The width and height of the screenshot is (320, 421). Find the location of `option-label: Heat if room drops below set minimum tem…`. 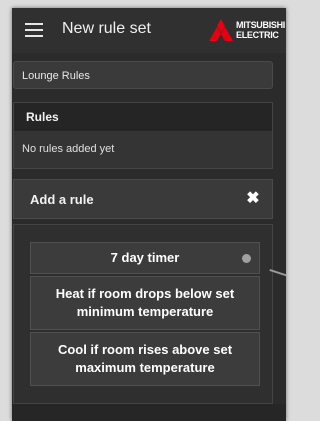

option-label: Heat if room drops below set minimum tem… is located at coordinates (145, 302).